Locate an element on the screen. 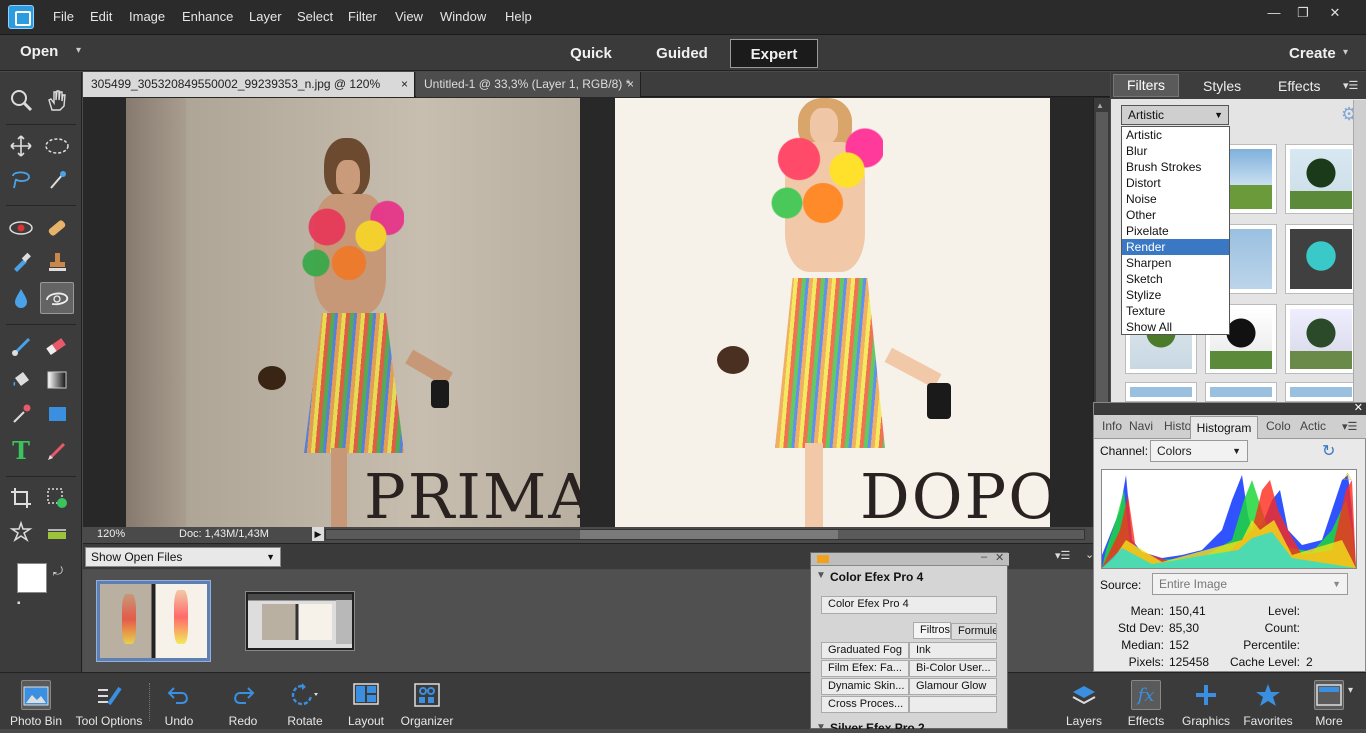 Image resolution: width=1366 pixels, height=733 pixels. mode-quick: Quick is located at coordinates (591, 53).